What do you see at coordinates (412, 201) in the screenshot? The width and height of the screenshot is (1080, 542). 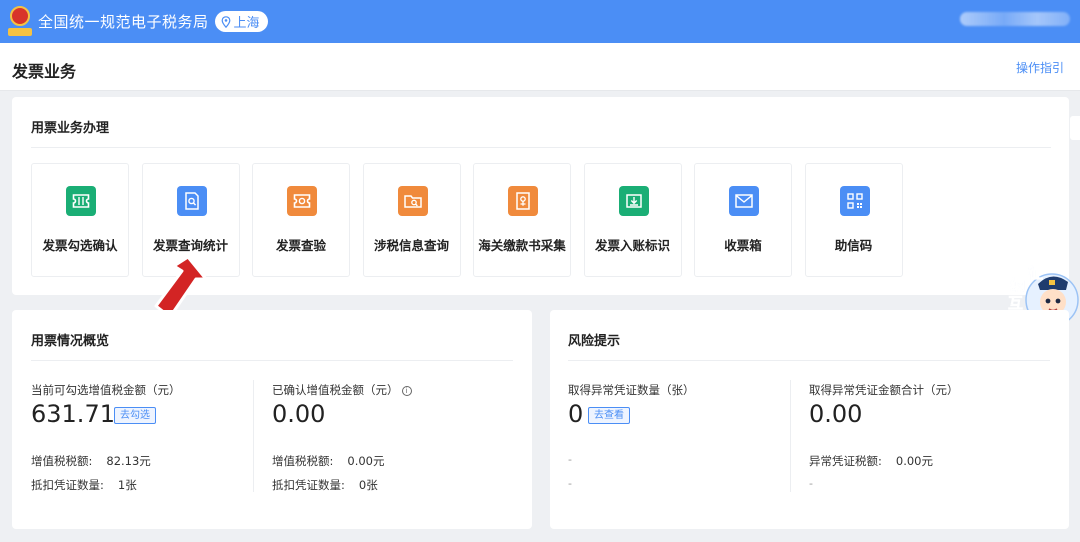 I see `folder-search-icon` at bounding box center [412, 201].